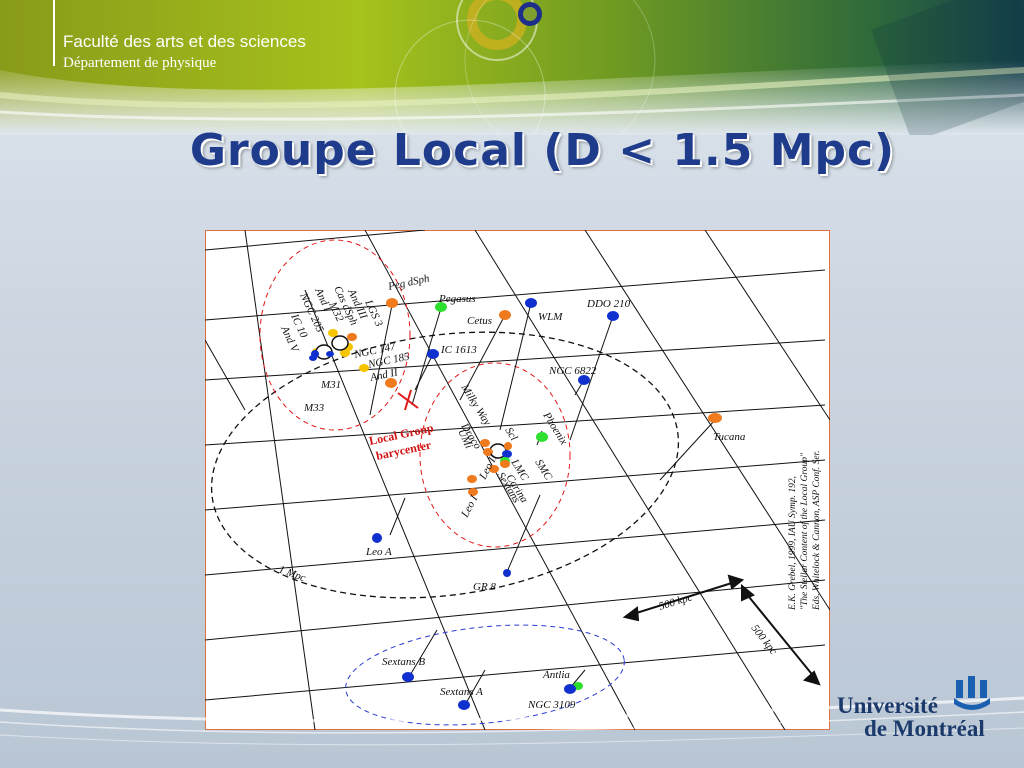 The width and height of the screenshot is (1024, 768). I want to click on label-leo-a: Leo A, so click(378, 552).